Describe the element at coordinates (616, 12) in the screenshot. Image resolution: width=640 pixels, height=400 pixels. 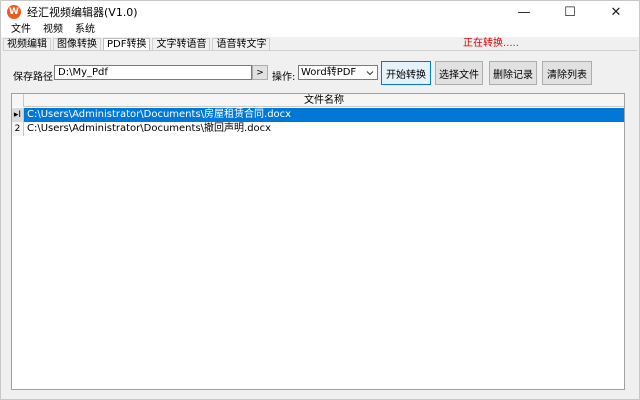
I see `close-button: ✕` at that location.